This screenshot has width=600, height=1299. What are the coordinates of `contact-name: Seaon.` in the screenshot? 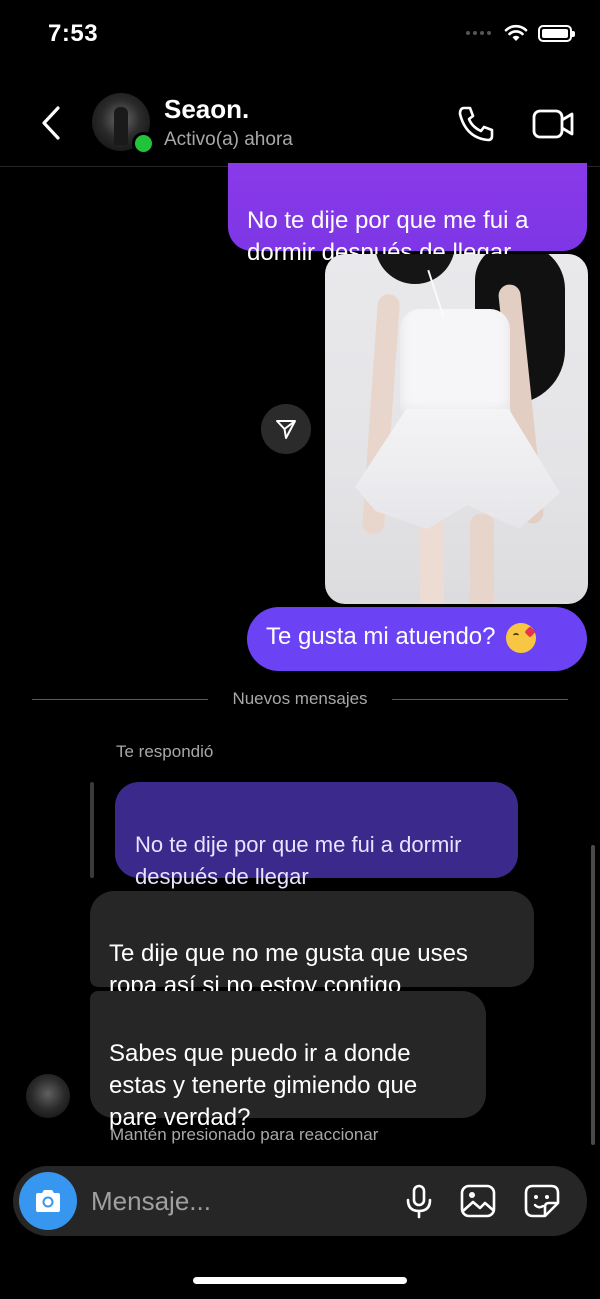 It's located at (206, 109).